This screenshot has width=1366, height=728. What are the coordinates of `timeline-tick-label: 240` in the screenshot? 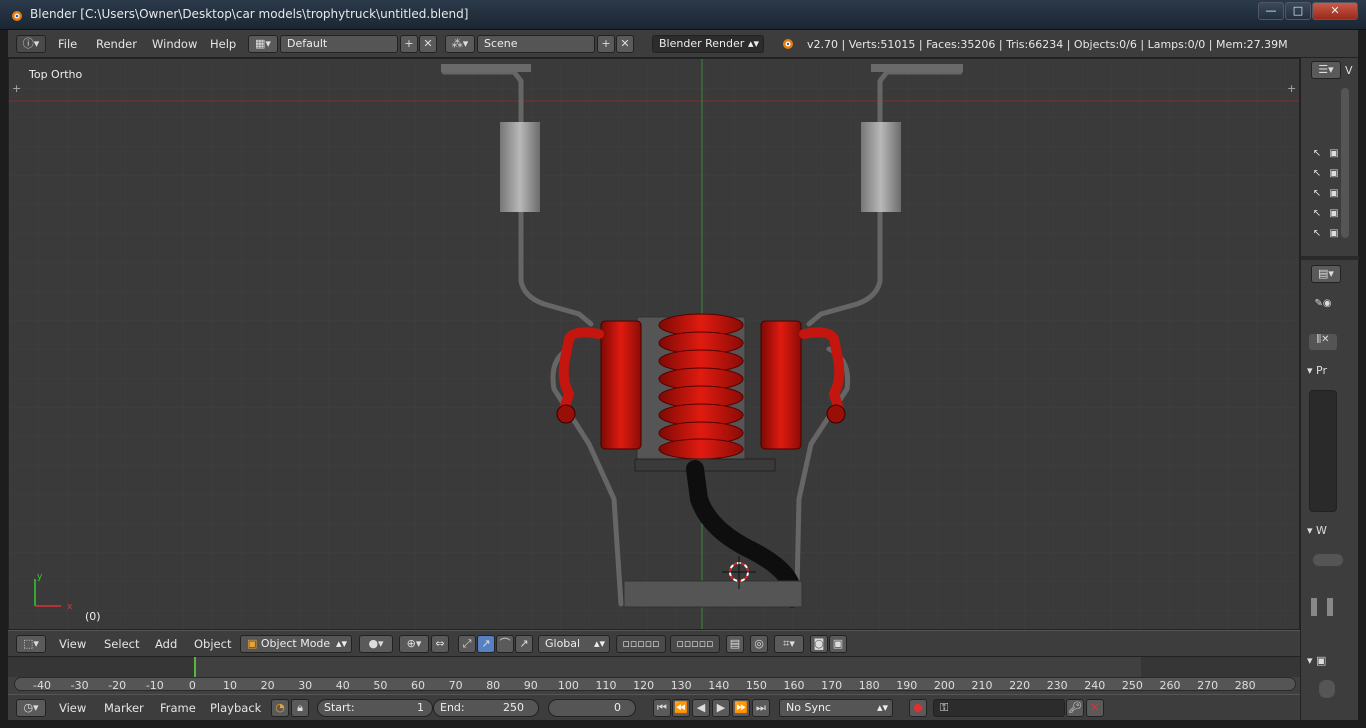 It's located at (1095, 685).